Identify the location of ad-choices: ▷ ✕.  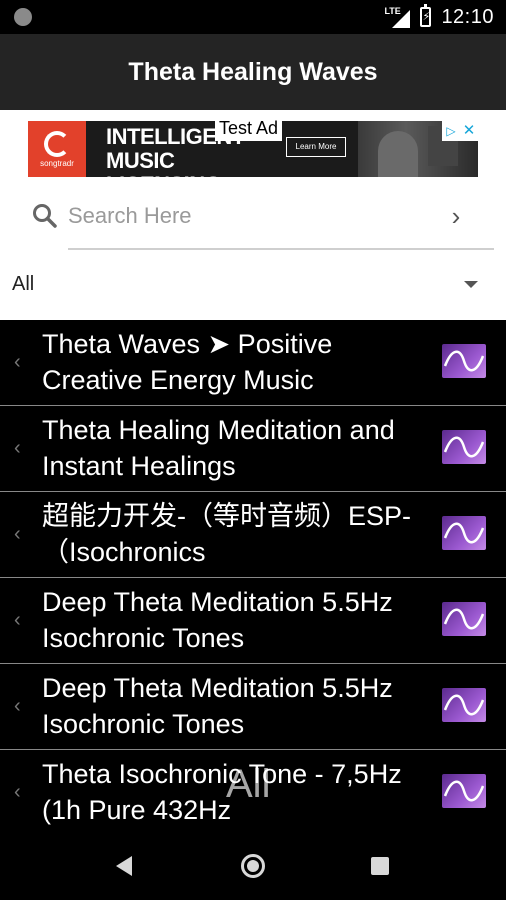
(460, 131).